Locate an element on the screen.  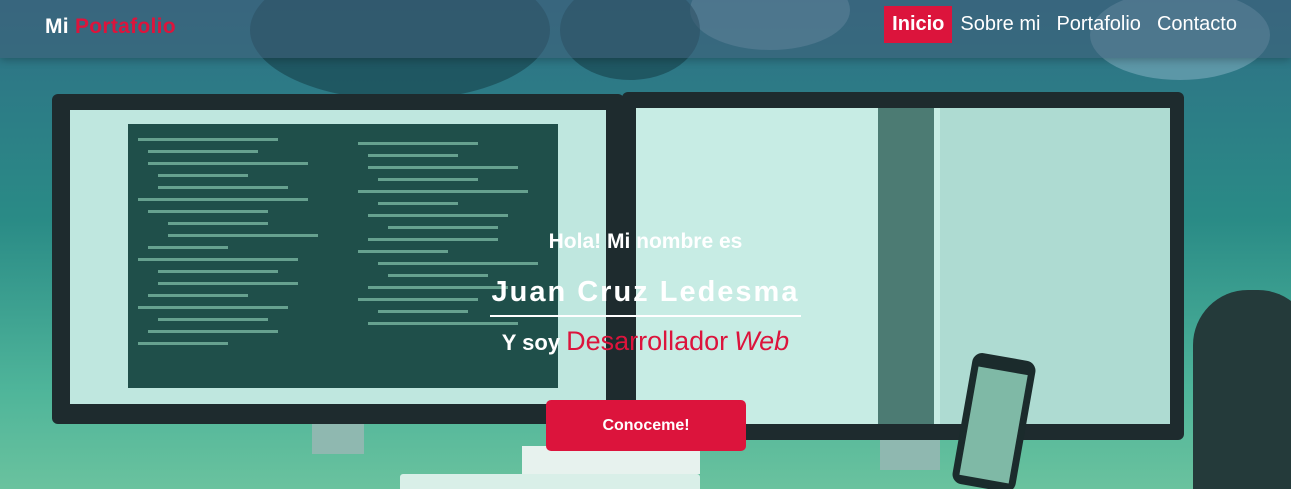
brand-logo: Mi Portafolio is located at coordinates (110, 27).